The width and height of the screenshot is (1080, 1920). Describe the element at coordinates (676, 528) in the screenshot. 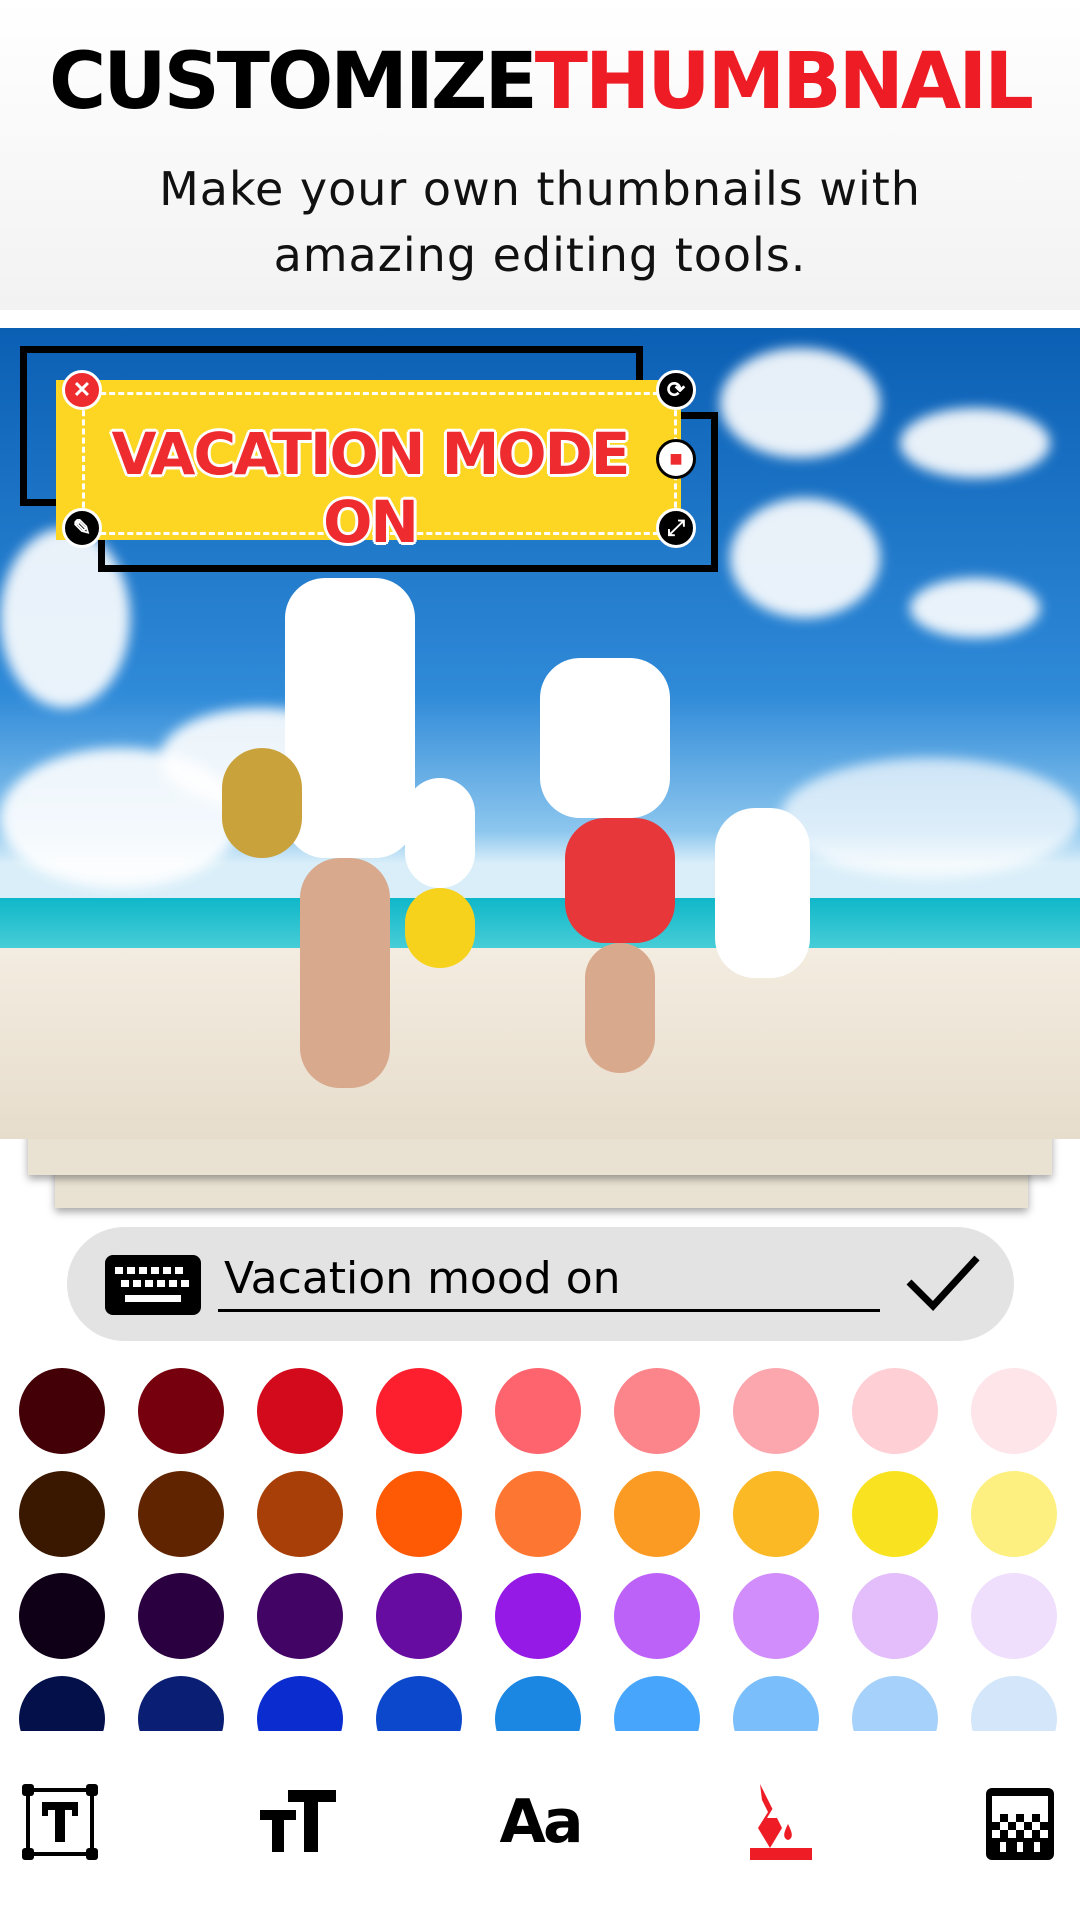

I see `resize-icon: ⤢` at that location.